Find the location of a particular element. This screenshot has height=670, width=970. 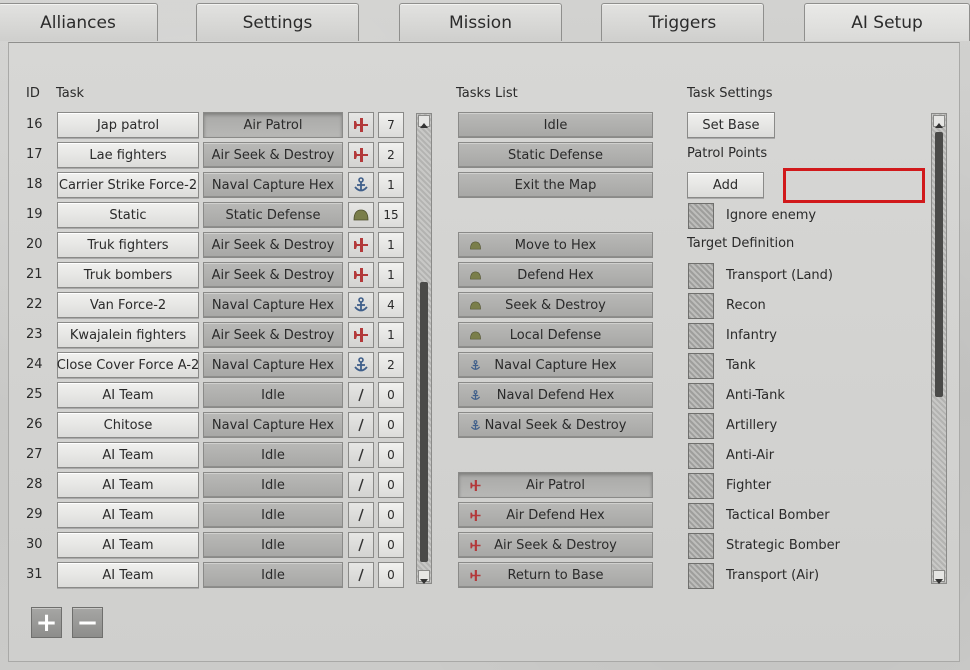

row-id: 16 is located at coordinates (34, 124).